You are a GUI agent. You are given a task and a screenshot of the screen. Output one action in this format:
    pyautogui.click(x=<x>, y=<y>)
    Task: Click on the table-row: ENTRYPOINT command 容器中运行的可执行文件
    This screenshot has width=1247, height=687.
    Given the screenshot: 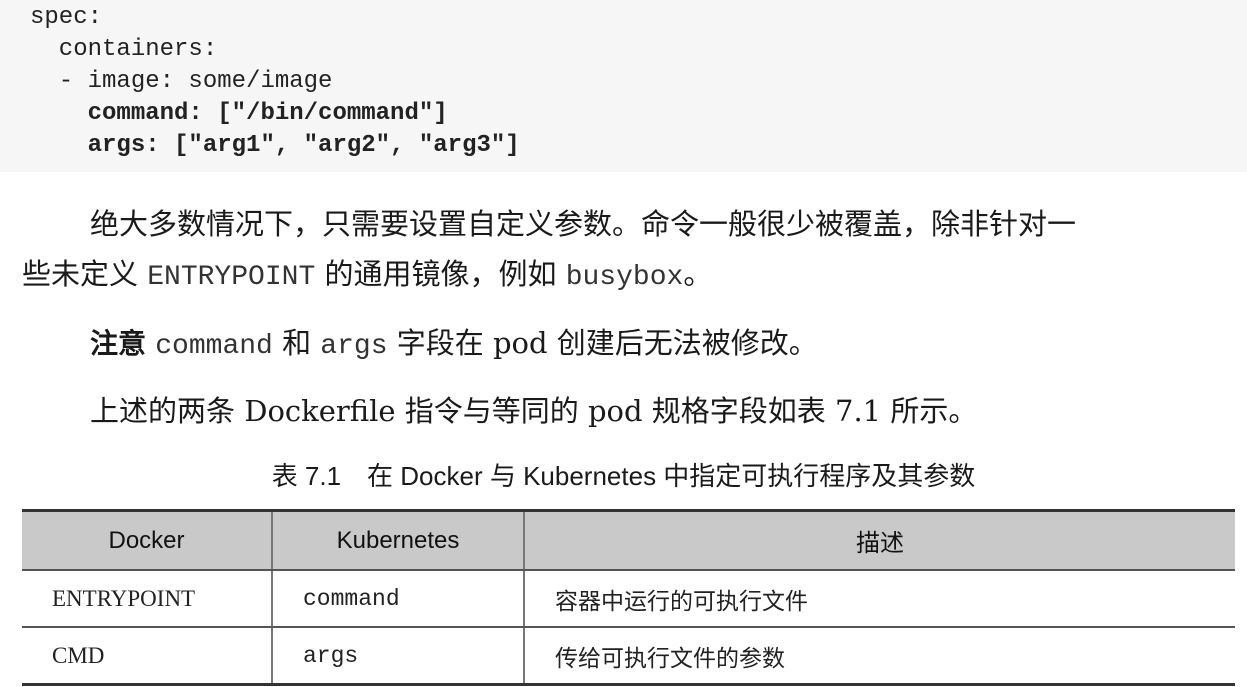 What is the action you would take?
    pyautogui.click(x=628, y=599)
    